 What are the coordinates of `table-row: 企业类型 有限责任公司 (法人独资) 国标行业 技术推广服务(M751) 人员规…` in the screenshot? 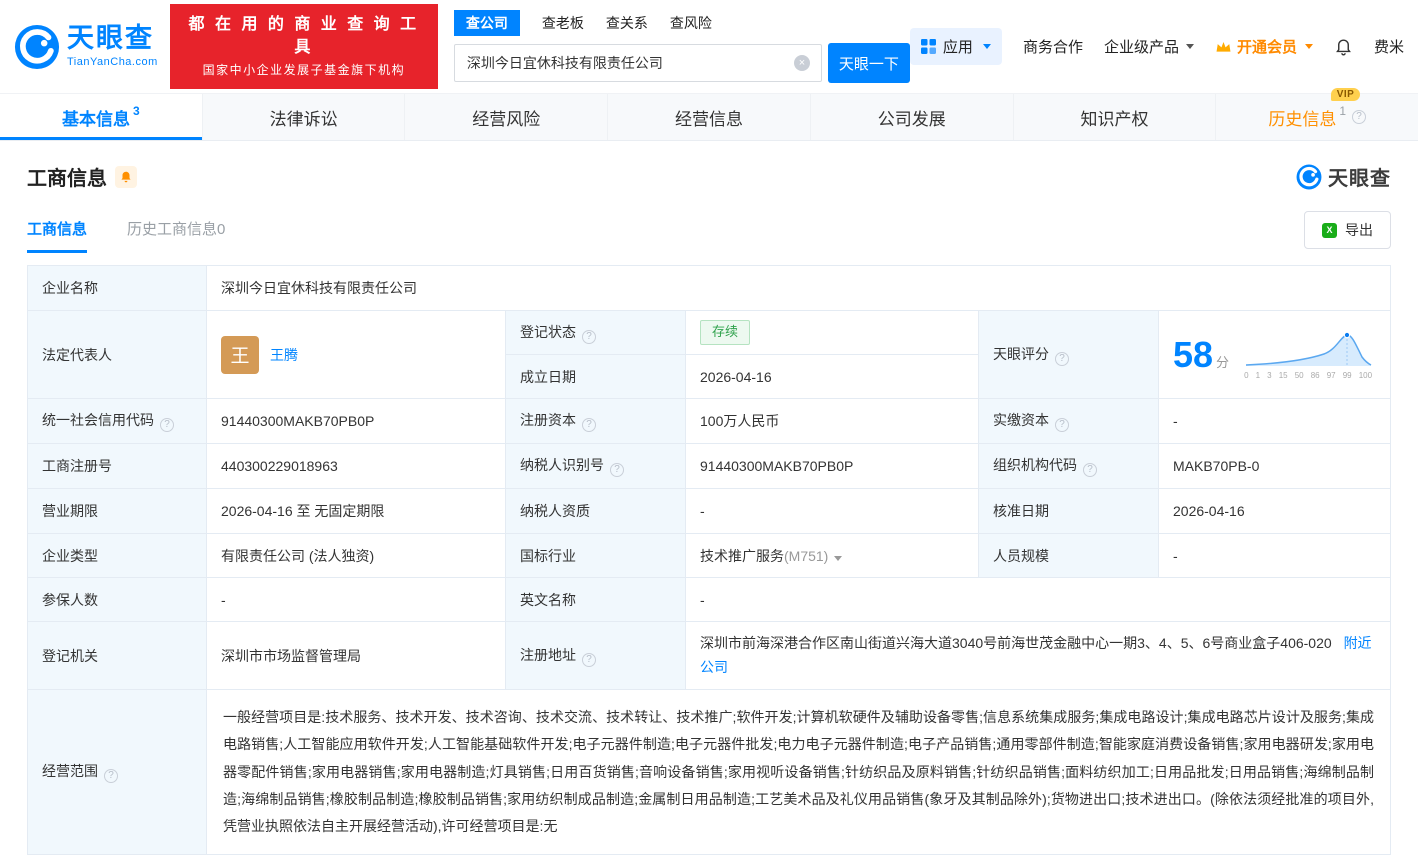 It's located at (709, 555).